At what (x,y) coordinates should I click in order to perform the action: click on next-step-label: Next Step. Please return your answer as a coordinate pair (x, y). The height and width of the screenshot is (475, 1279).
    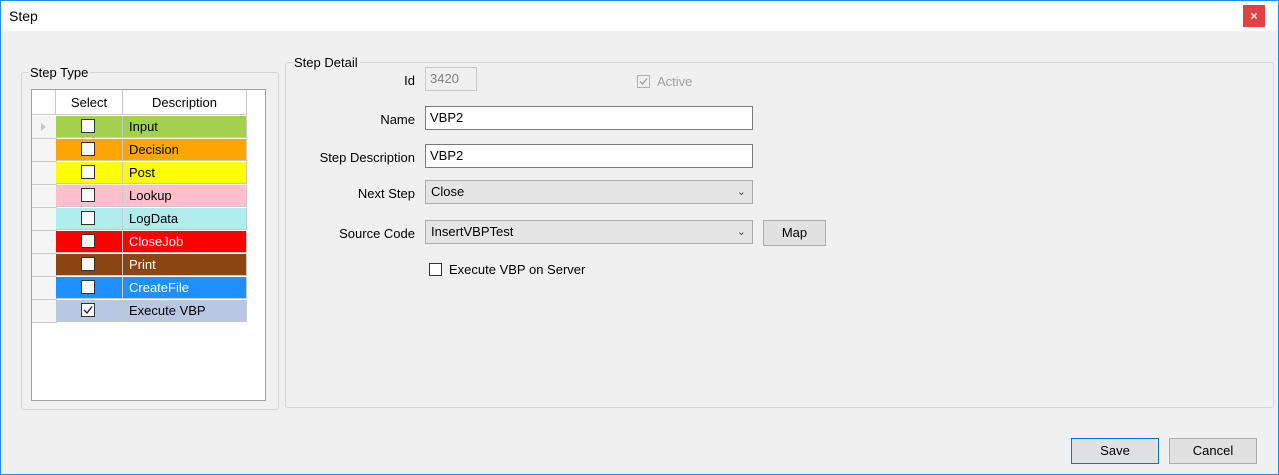
    Looking at the image, I should click on (386, 193).